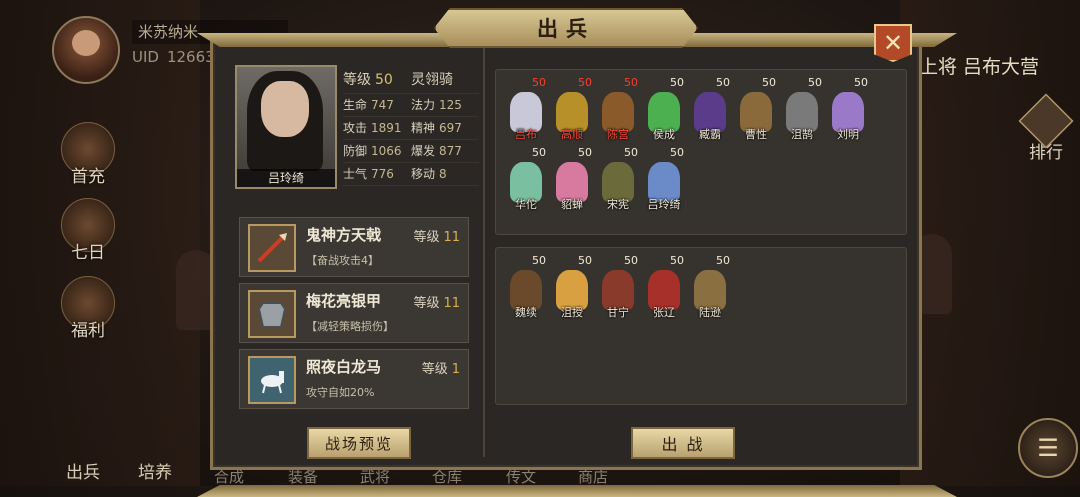  Describe the element at coordinates (350, 326) in the screenshot. I see `equipment-desc: 【减轻策略损伤】` at that location.